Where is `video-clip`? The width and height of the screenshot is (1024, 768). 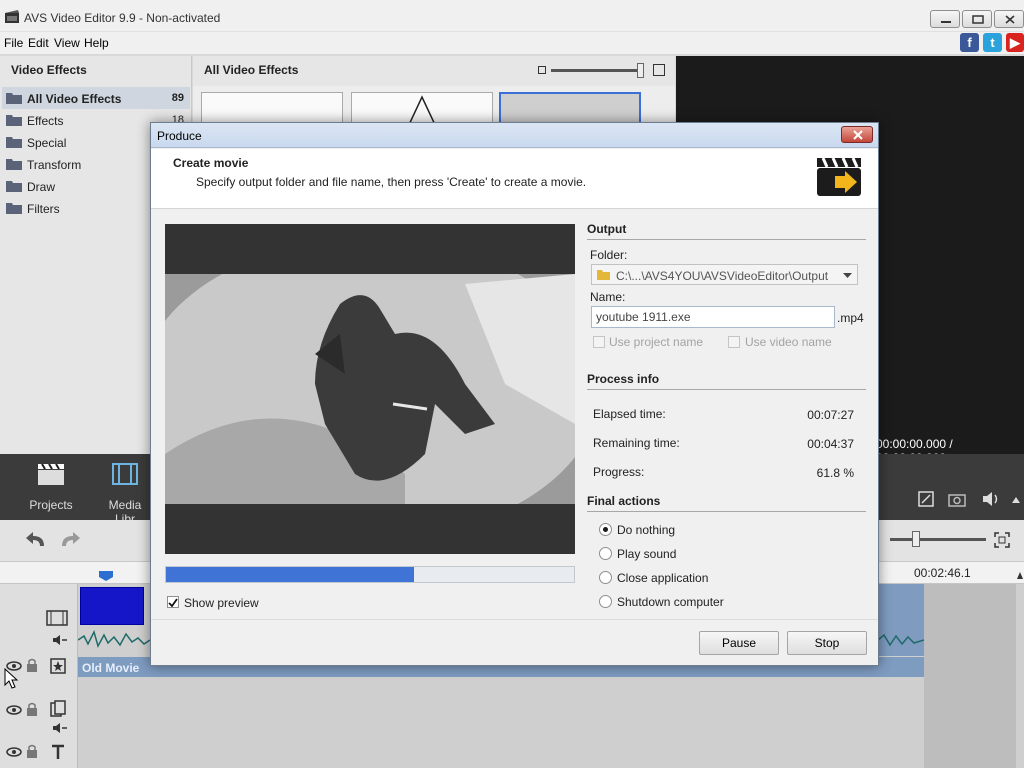 video-clip is located at coordinates (112, 606).